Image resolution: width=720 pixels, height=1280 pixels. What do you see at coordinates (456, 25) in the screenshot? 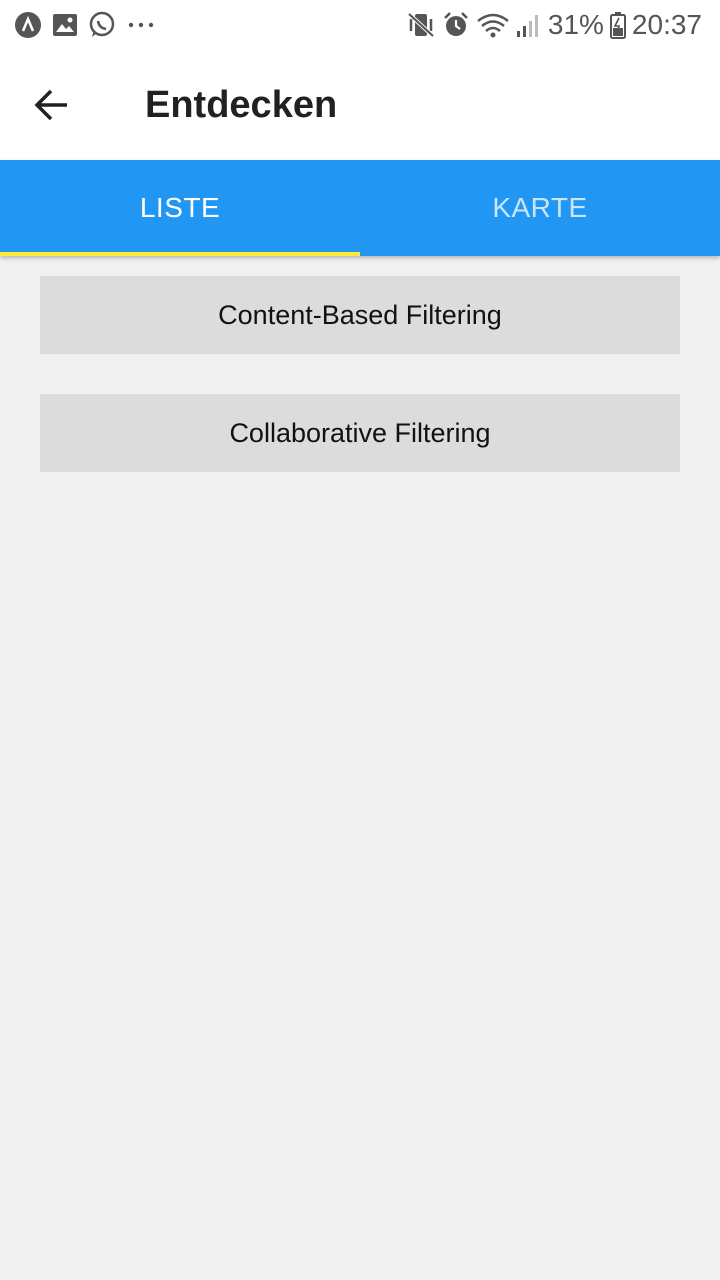
I see `alarm-icon` at bounding box center [456, 25].